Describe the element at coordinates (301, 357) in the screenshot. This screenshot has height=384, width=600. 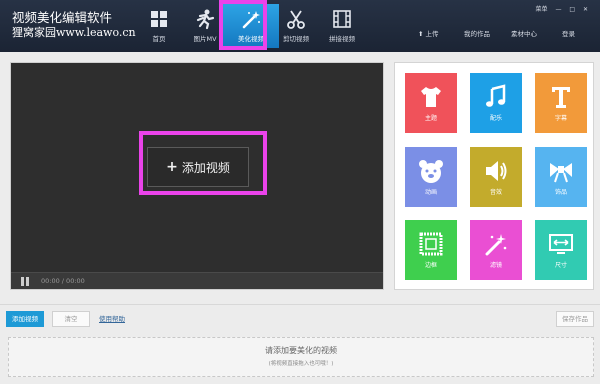
I see `video-dropzone: 请添加要美化的视频 (将视频直接拖入也可哦！)` at that location.